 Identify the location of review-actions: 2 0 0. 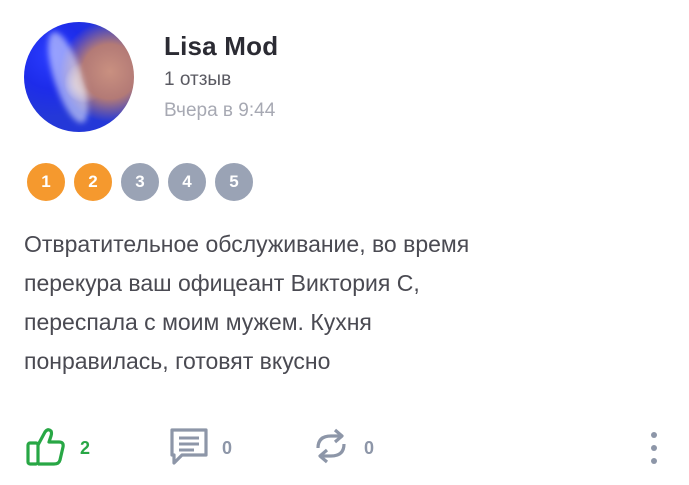
(344, 448).